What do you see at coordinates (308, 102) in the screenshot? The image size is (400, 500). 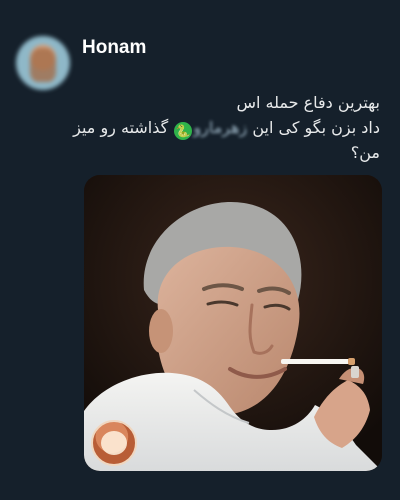 I see `post-text-line-1: بهترین دفاع حمله اس` at bounding box center [308, 102].